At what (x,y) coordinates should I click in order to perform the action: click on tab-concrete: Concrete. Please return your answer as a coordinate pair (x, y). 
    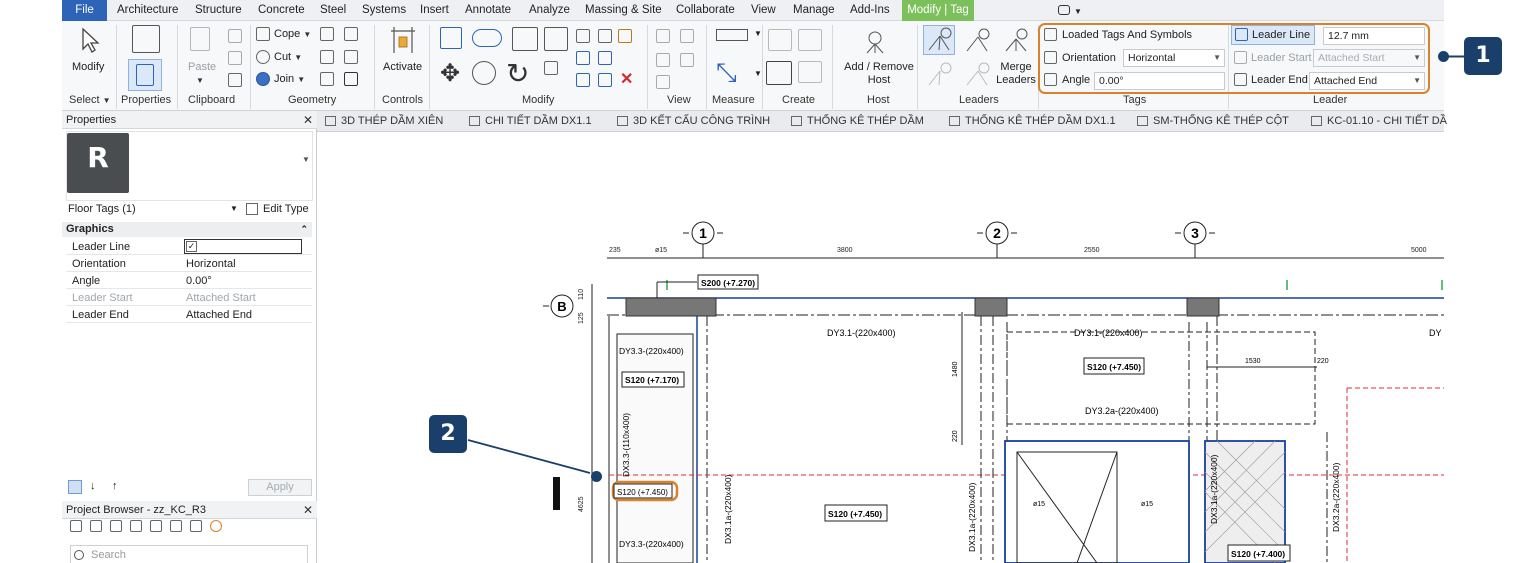
    Looking at the image, I should click on (281, 10).